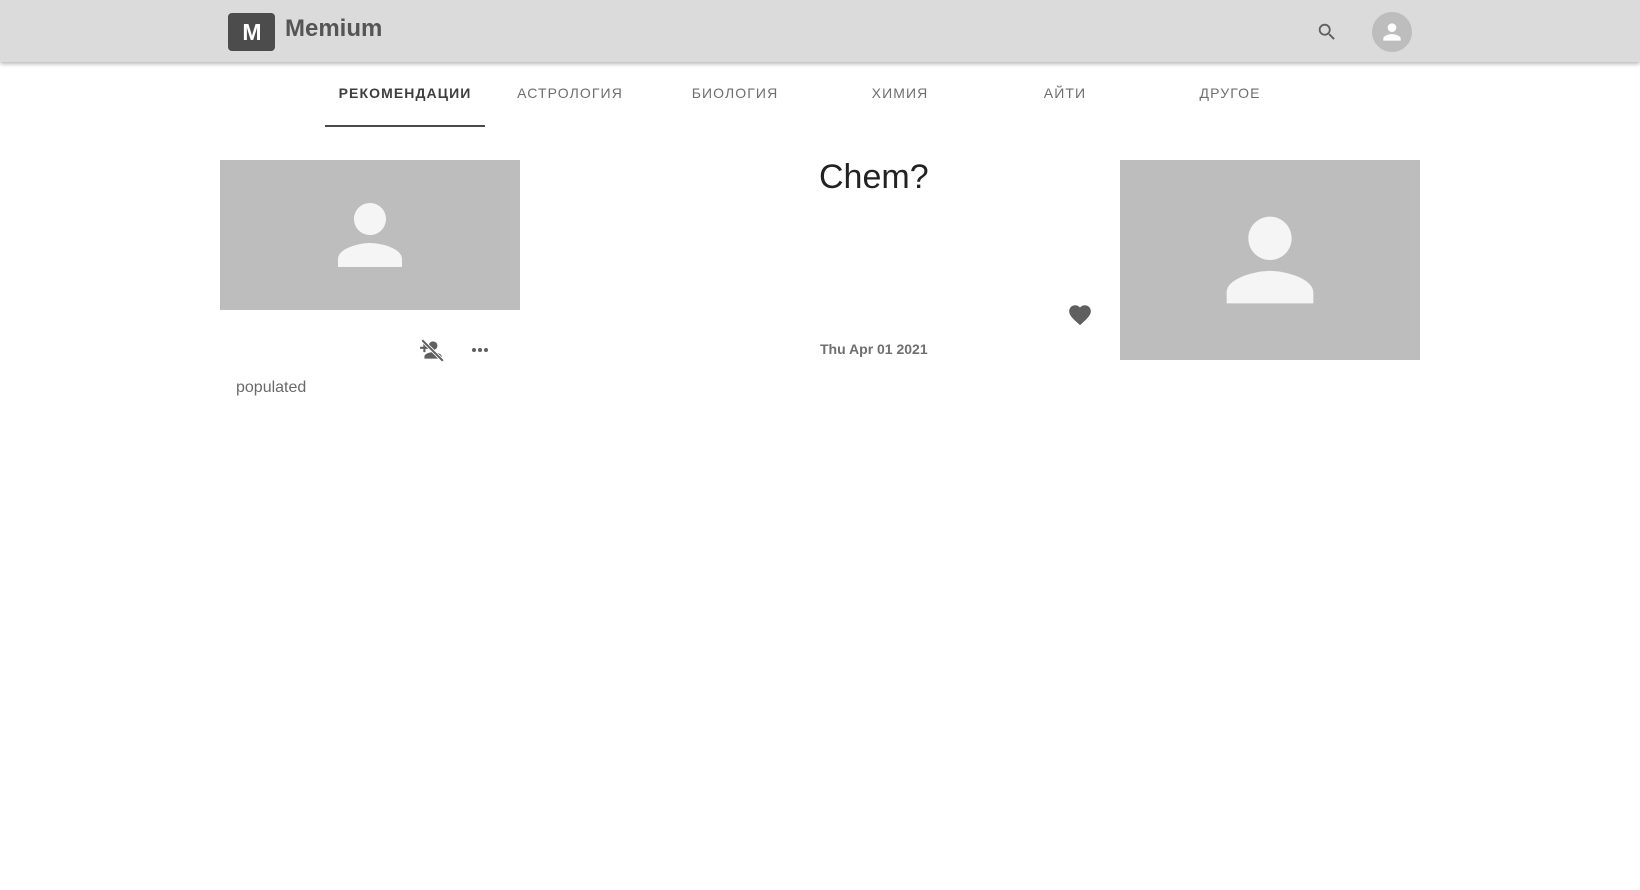 The height and width of the screenshot is (890, 1640). Describe the element at coordinates (1080, 315) in the screenshot. I see `heart-icon` at that location.